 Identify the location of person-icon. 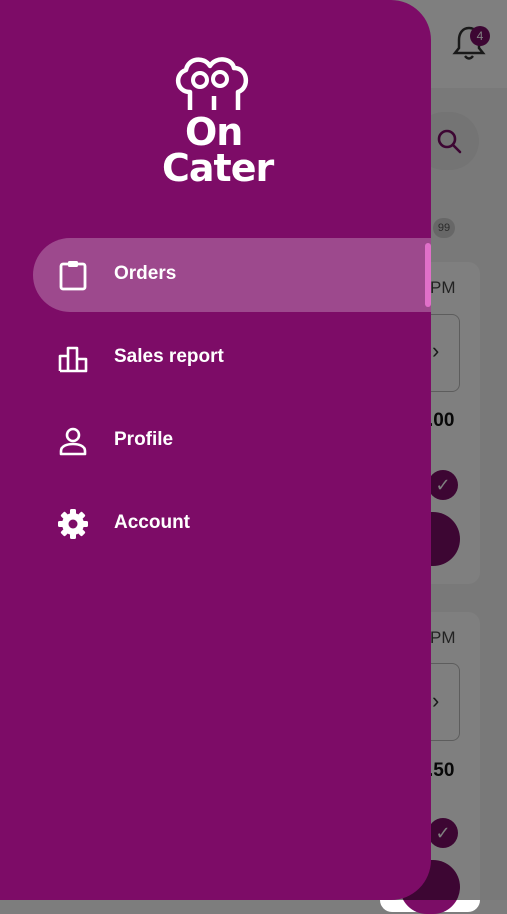
(73, 441).